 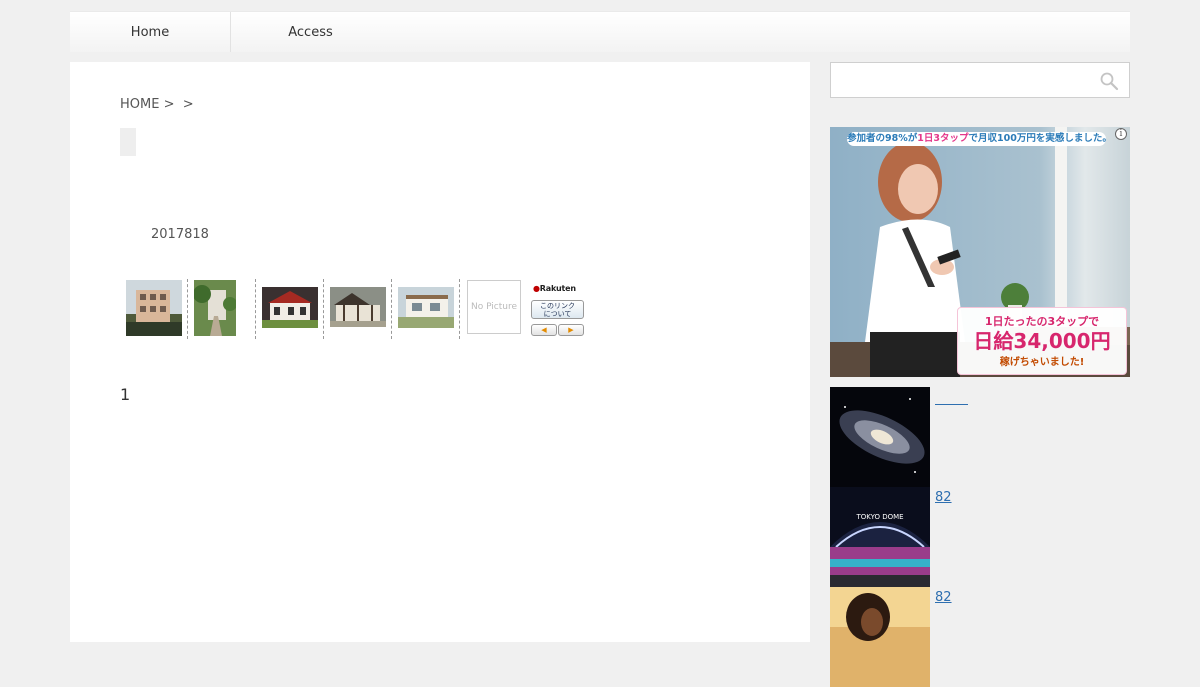 I want to click on ad-badge-line1: 1日たったの3タップで, so click(x=1042, y=321).